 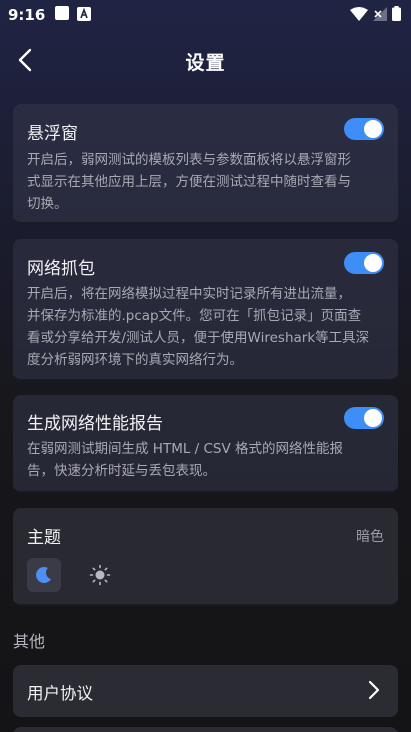 I want to click on perf-report-toggle, so click(x=364, y=418).